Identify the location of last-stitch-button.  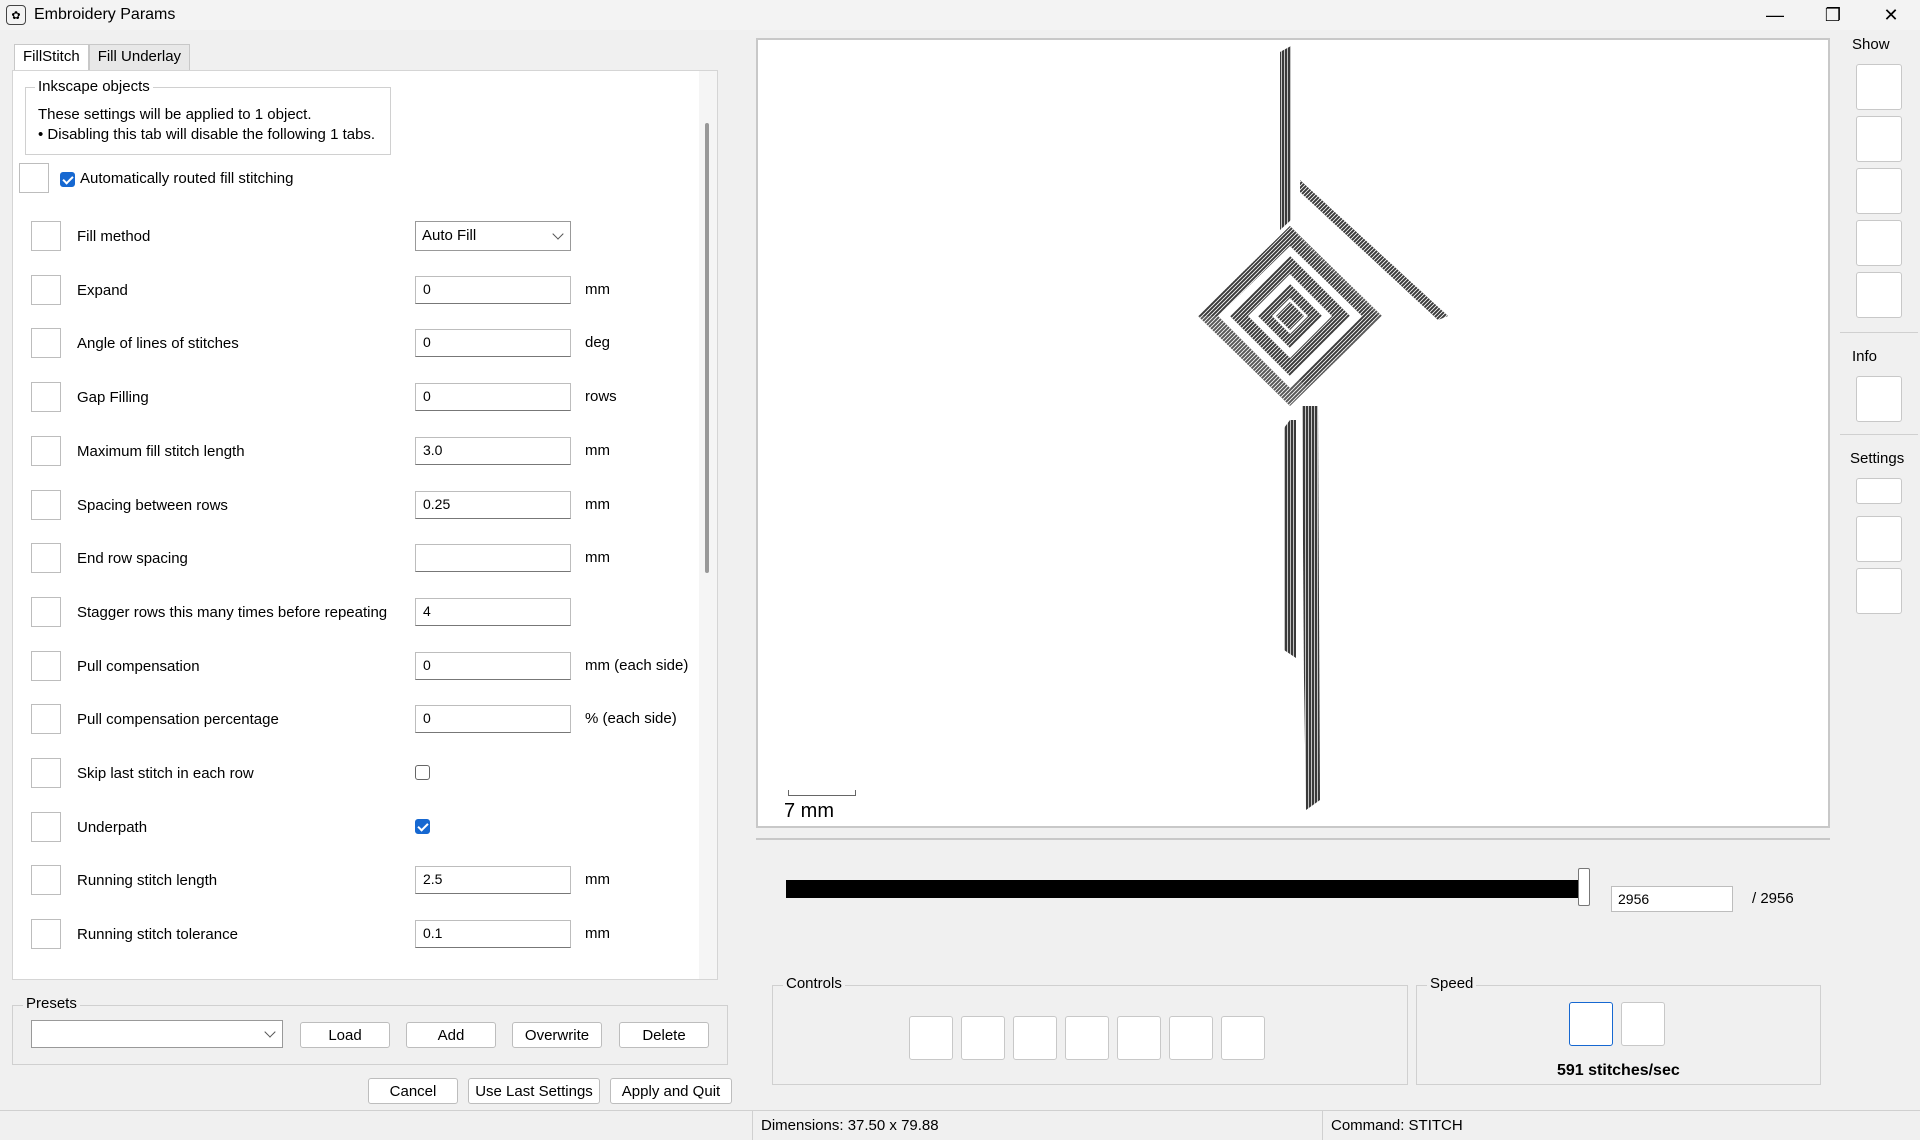
(1243, 1038).